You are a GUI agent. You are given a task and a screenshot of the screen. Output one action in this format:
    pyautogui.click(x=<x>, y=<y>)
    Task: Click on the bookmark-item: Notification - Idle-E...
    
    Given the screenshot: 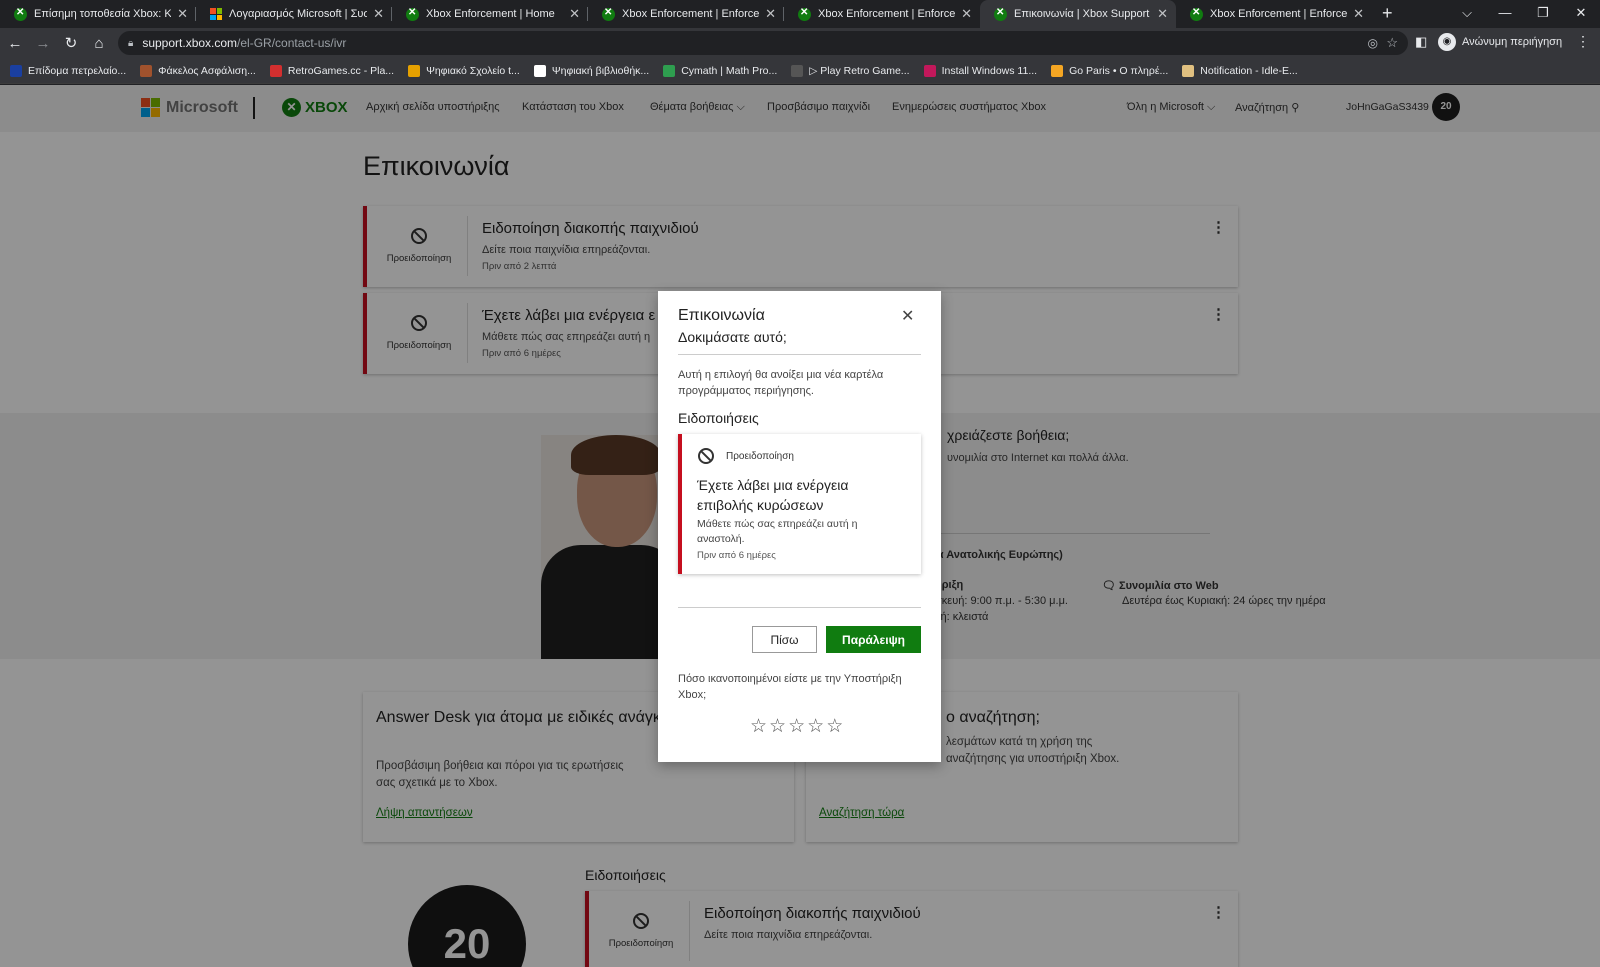 What is the action you would take?
    pyautogui.click(x=1240, y=70)
    